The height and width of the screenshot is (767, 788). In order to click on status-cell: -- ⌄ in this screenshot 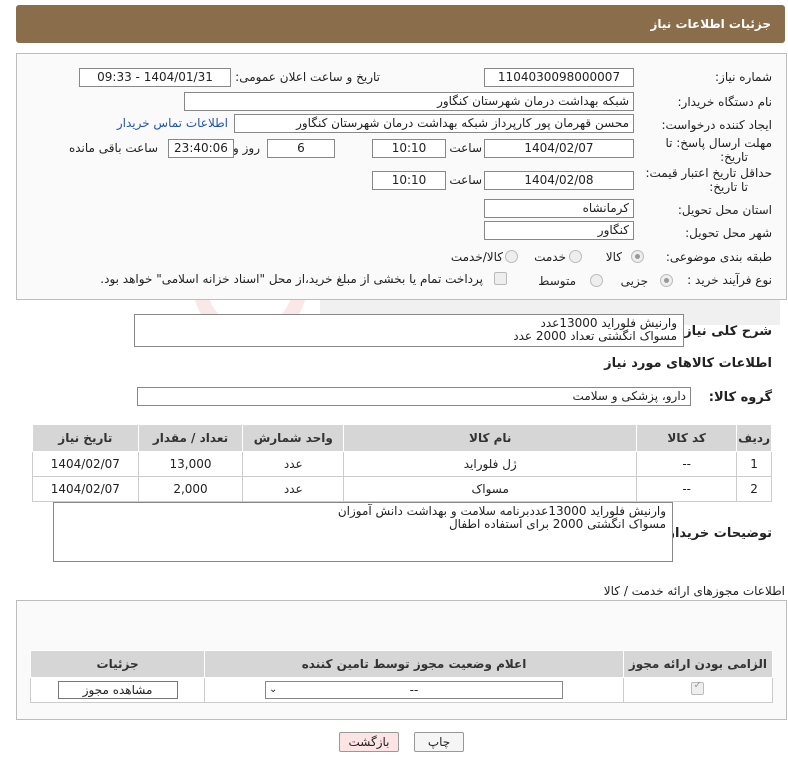, I will do `click(414, 690)`.